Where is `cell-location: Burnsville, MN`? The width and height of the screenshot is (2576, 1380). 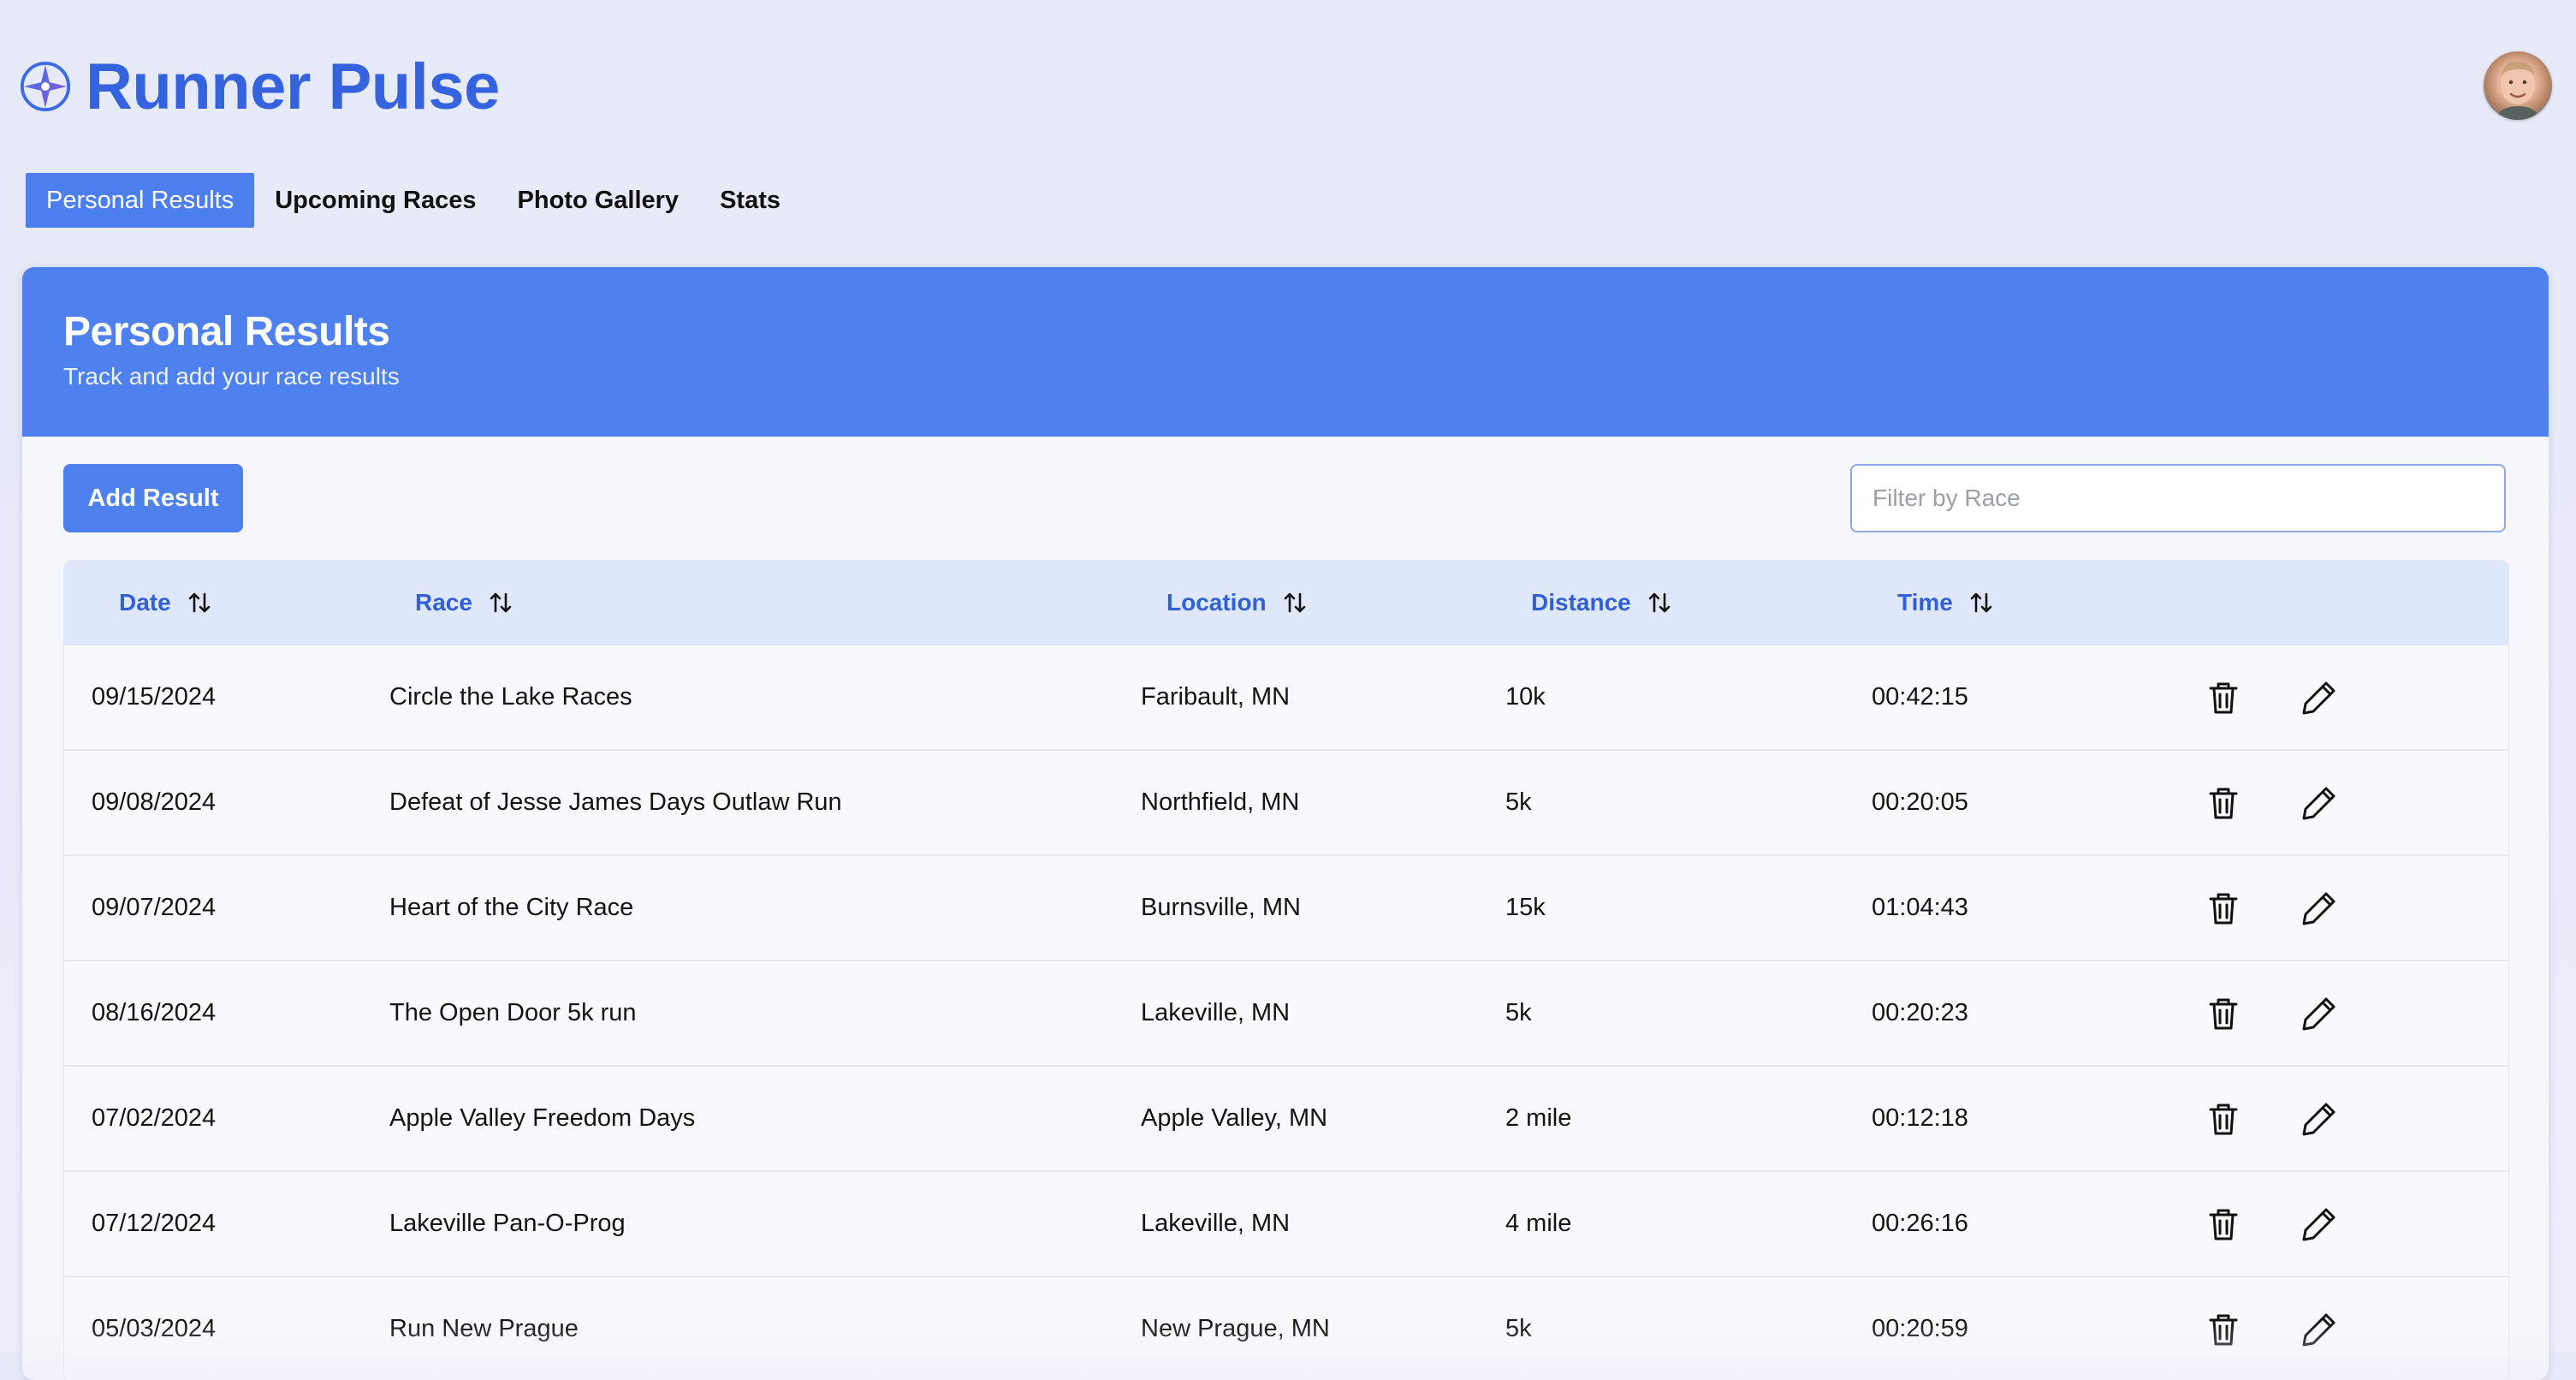 cell-location: Burnsville, MN is located at coordinates (1221, 907).